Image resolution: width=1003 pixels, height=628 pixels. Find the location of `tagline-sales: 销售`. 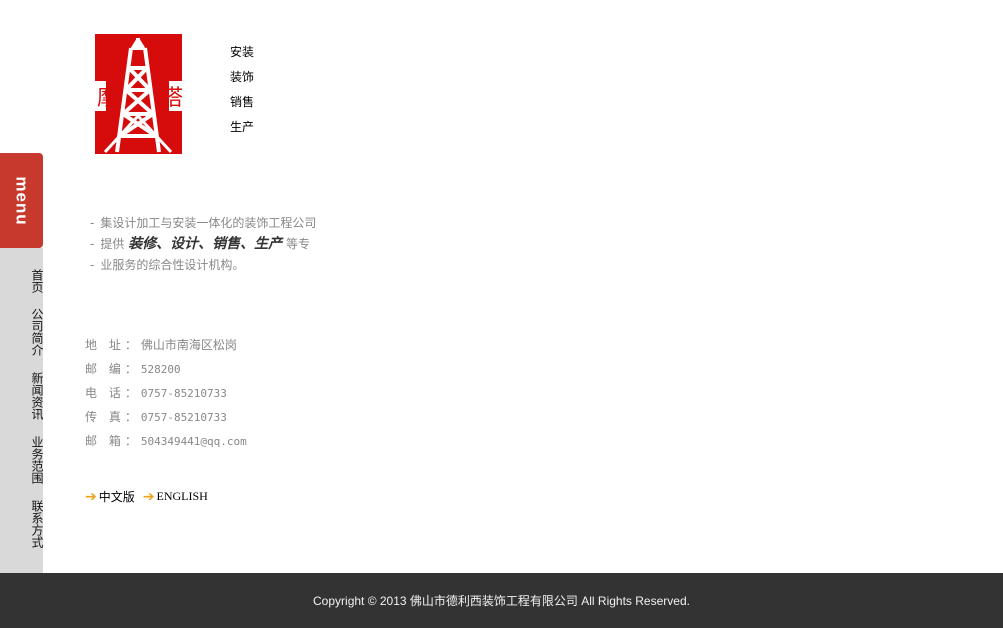

tagline-sales: 销售 is located at coordinates (242, 102).